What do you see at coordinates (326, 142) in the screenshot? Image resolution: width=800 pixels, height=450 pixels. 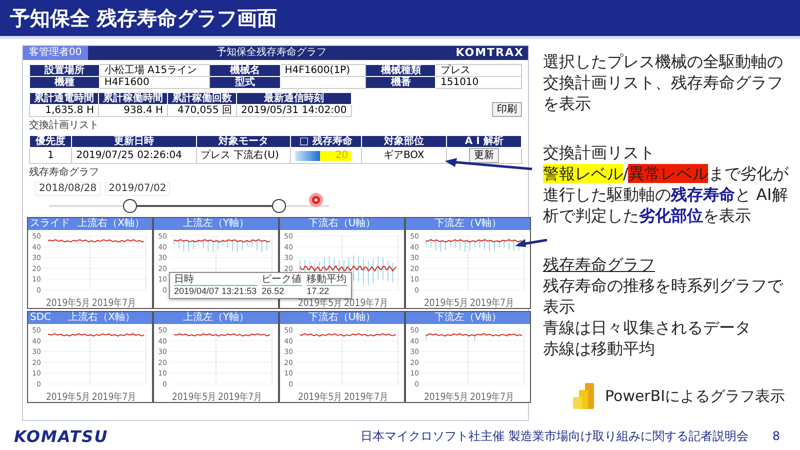 I see `table-header: □ 残存寿命` at bounding box center [326, 142].